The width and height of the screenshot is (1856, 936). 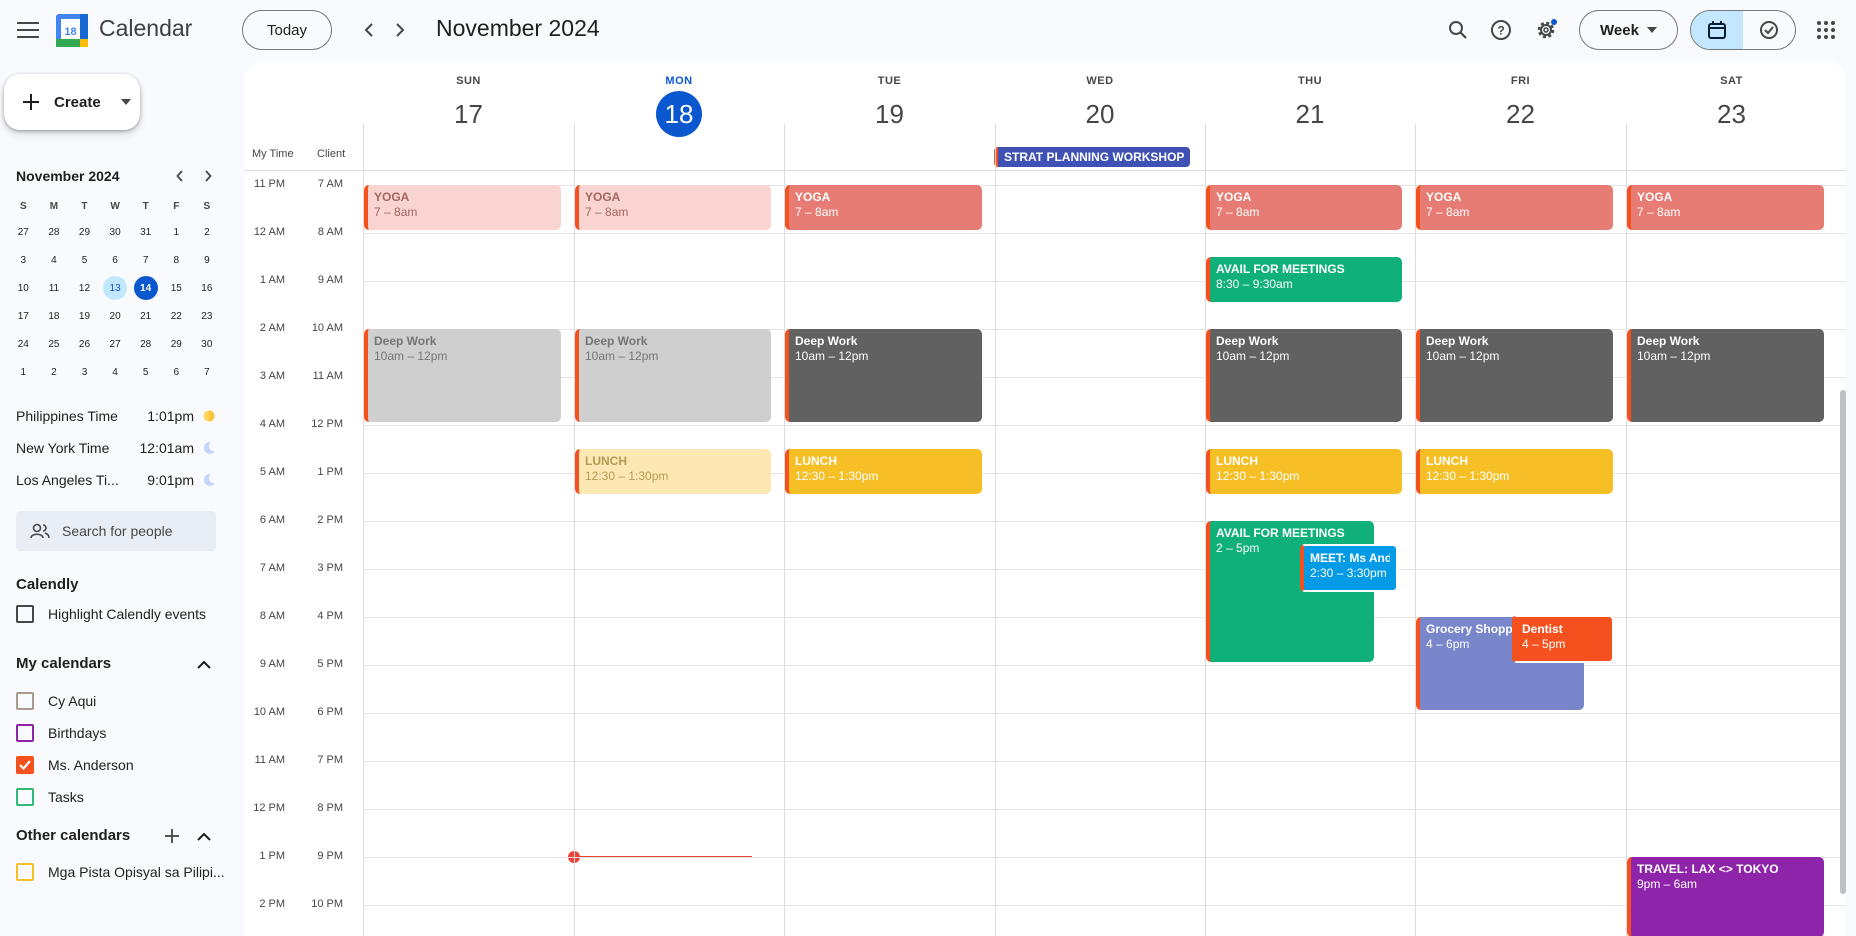 I want to click on today-button: Today, so click(x=287, y=30).